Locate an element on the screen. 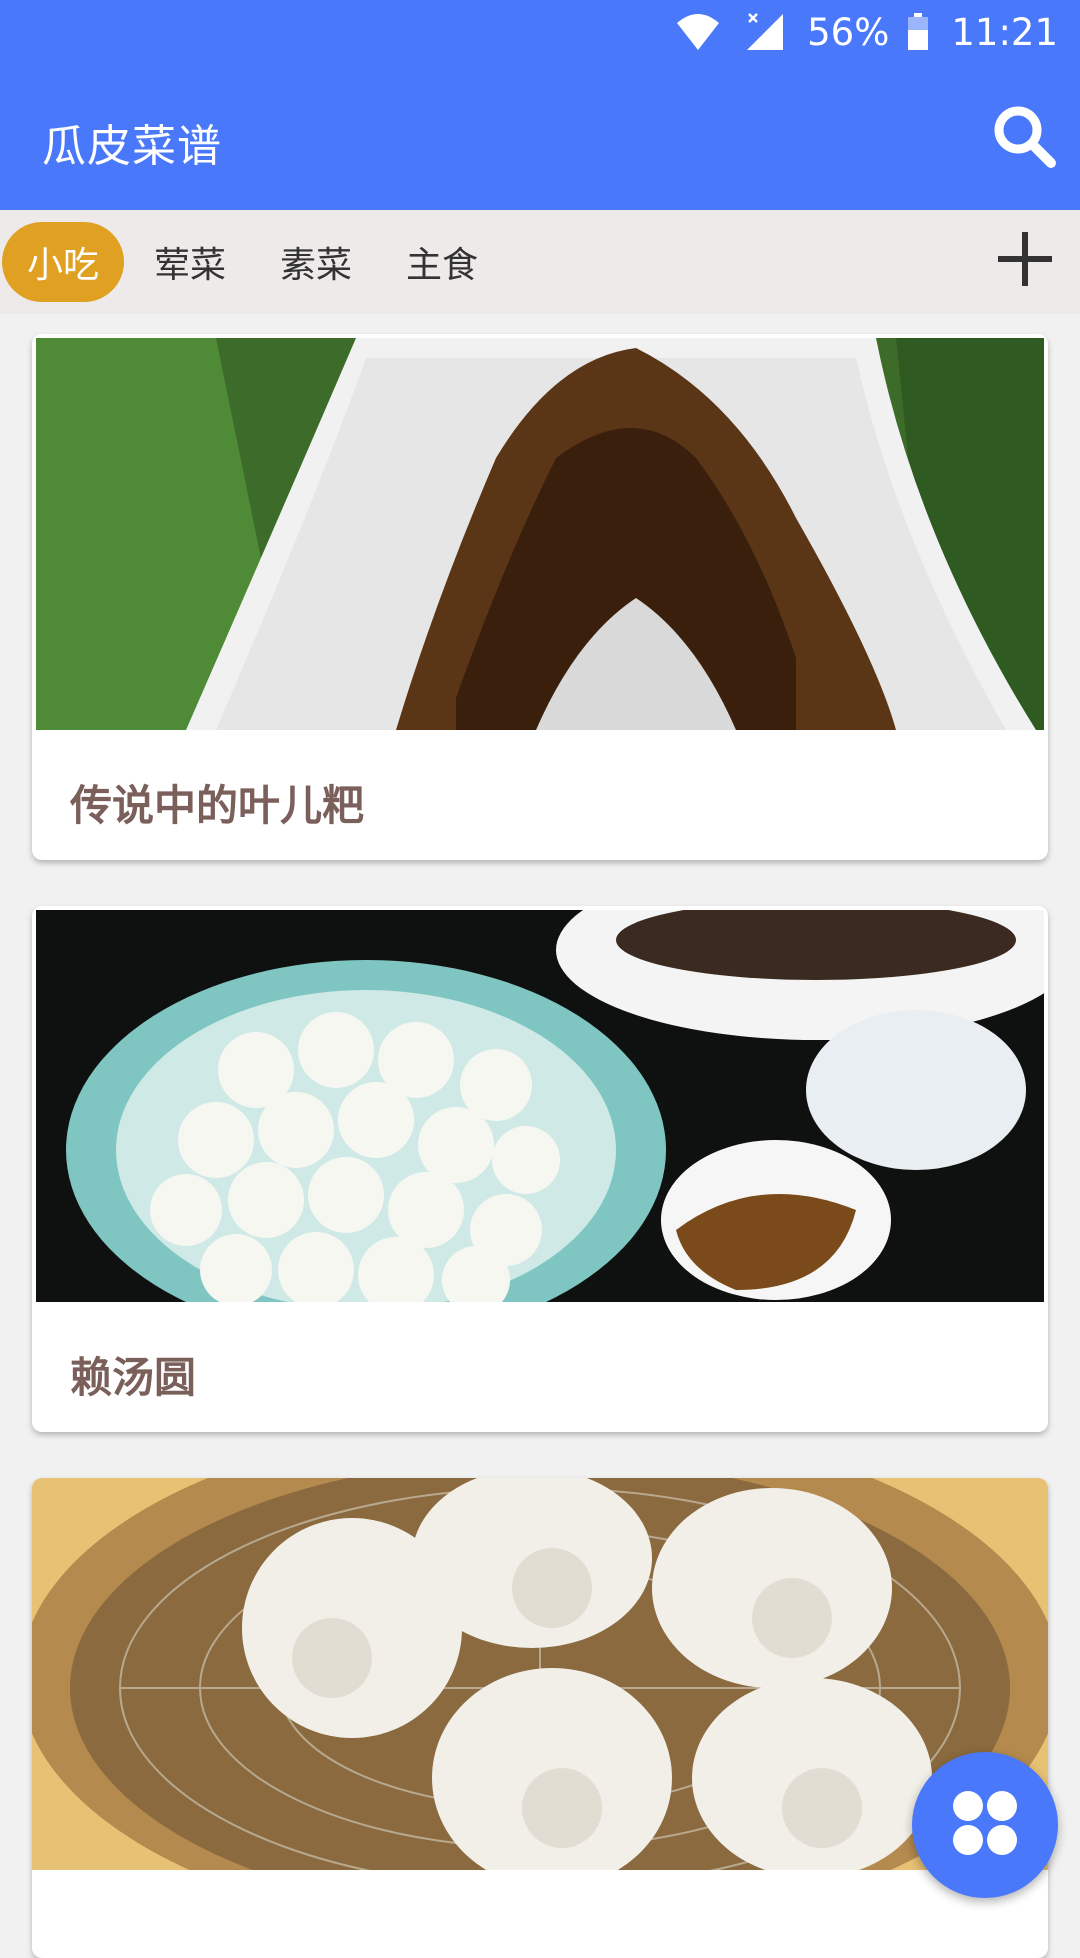 The width and height of the screenshot is (1080, 1958). tab-snacks: 小吃 is located at coordinates (63, 262).